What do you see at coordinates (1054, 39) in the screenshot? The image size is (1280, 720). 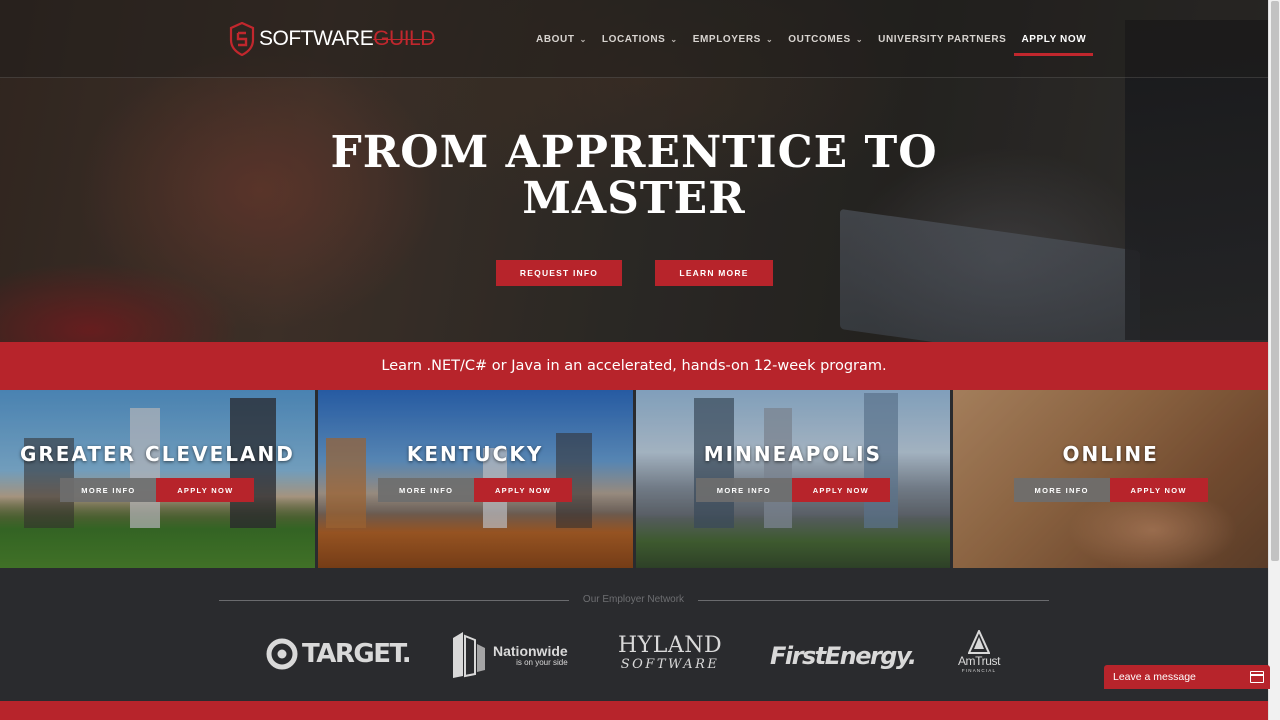 I see `nav-item-label: APPLY NOW` at bounding box center [1054, 39].